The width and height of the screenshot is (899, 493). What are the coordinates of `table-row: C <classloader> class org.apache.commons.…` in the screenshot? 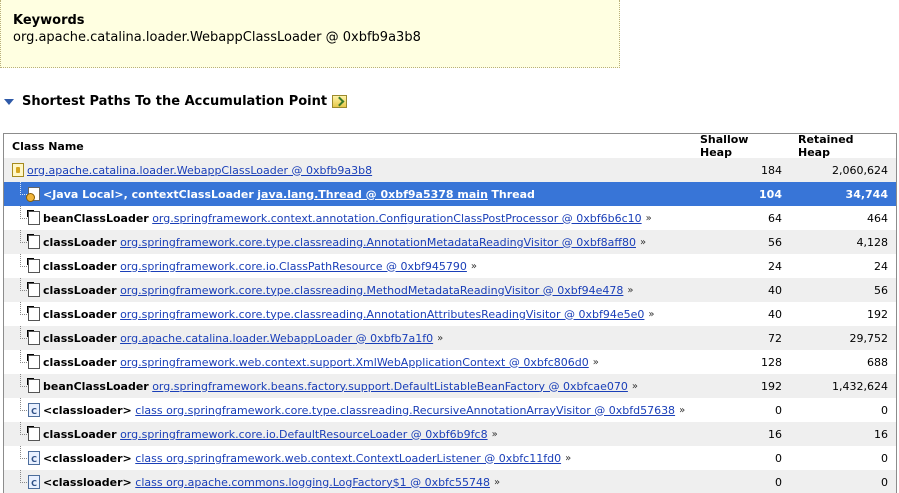 It's located at (450, 481).